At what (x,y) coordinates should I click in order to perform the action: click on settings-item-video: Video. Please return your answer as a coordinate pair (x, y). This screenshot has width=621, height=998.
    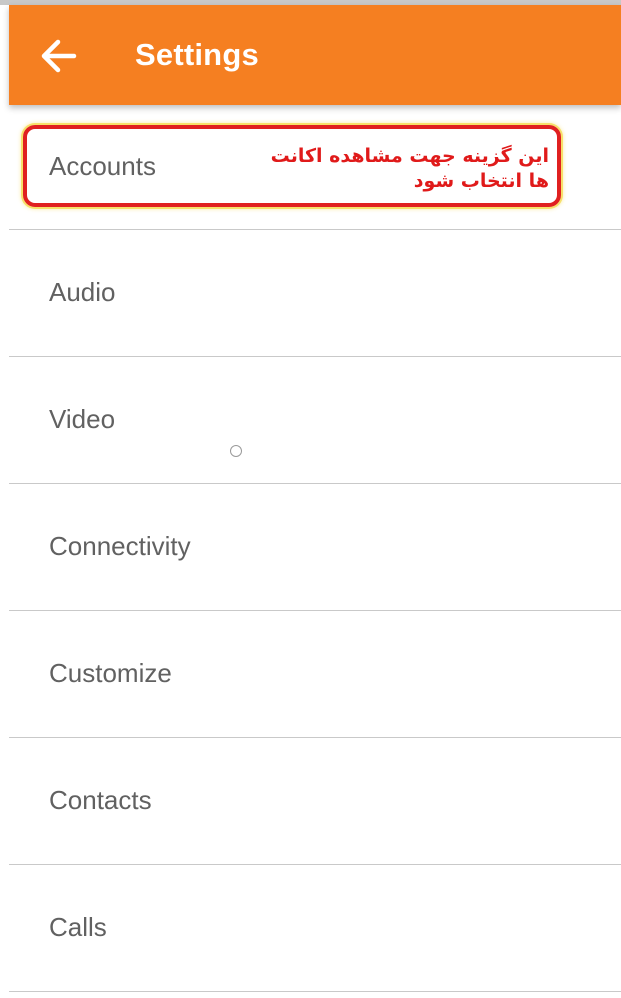
    Looking at the image, I should click on (315, 420).